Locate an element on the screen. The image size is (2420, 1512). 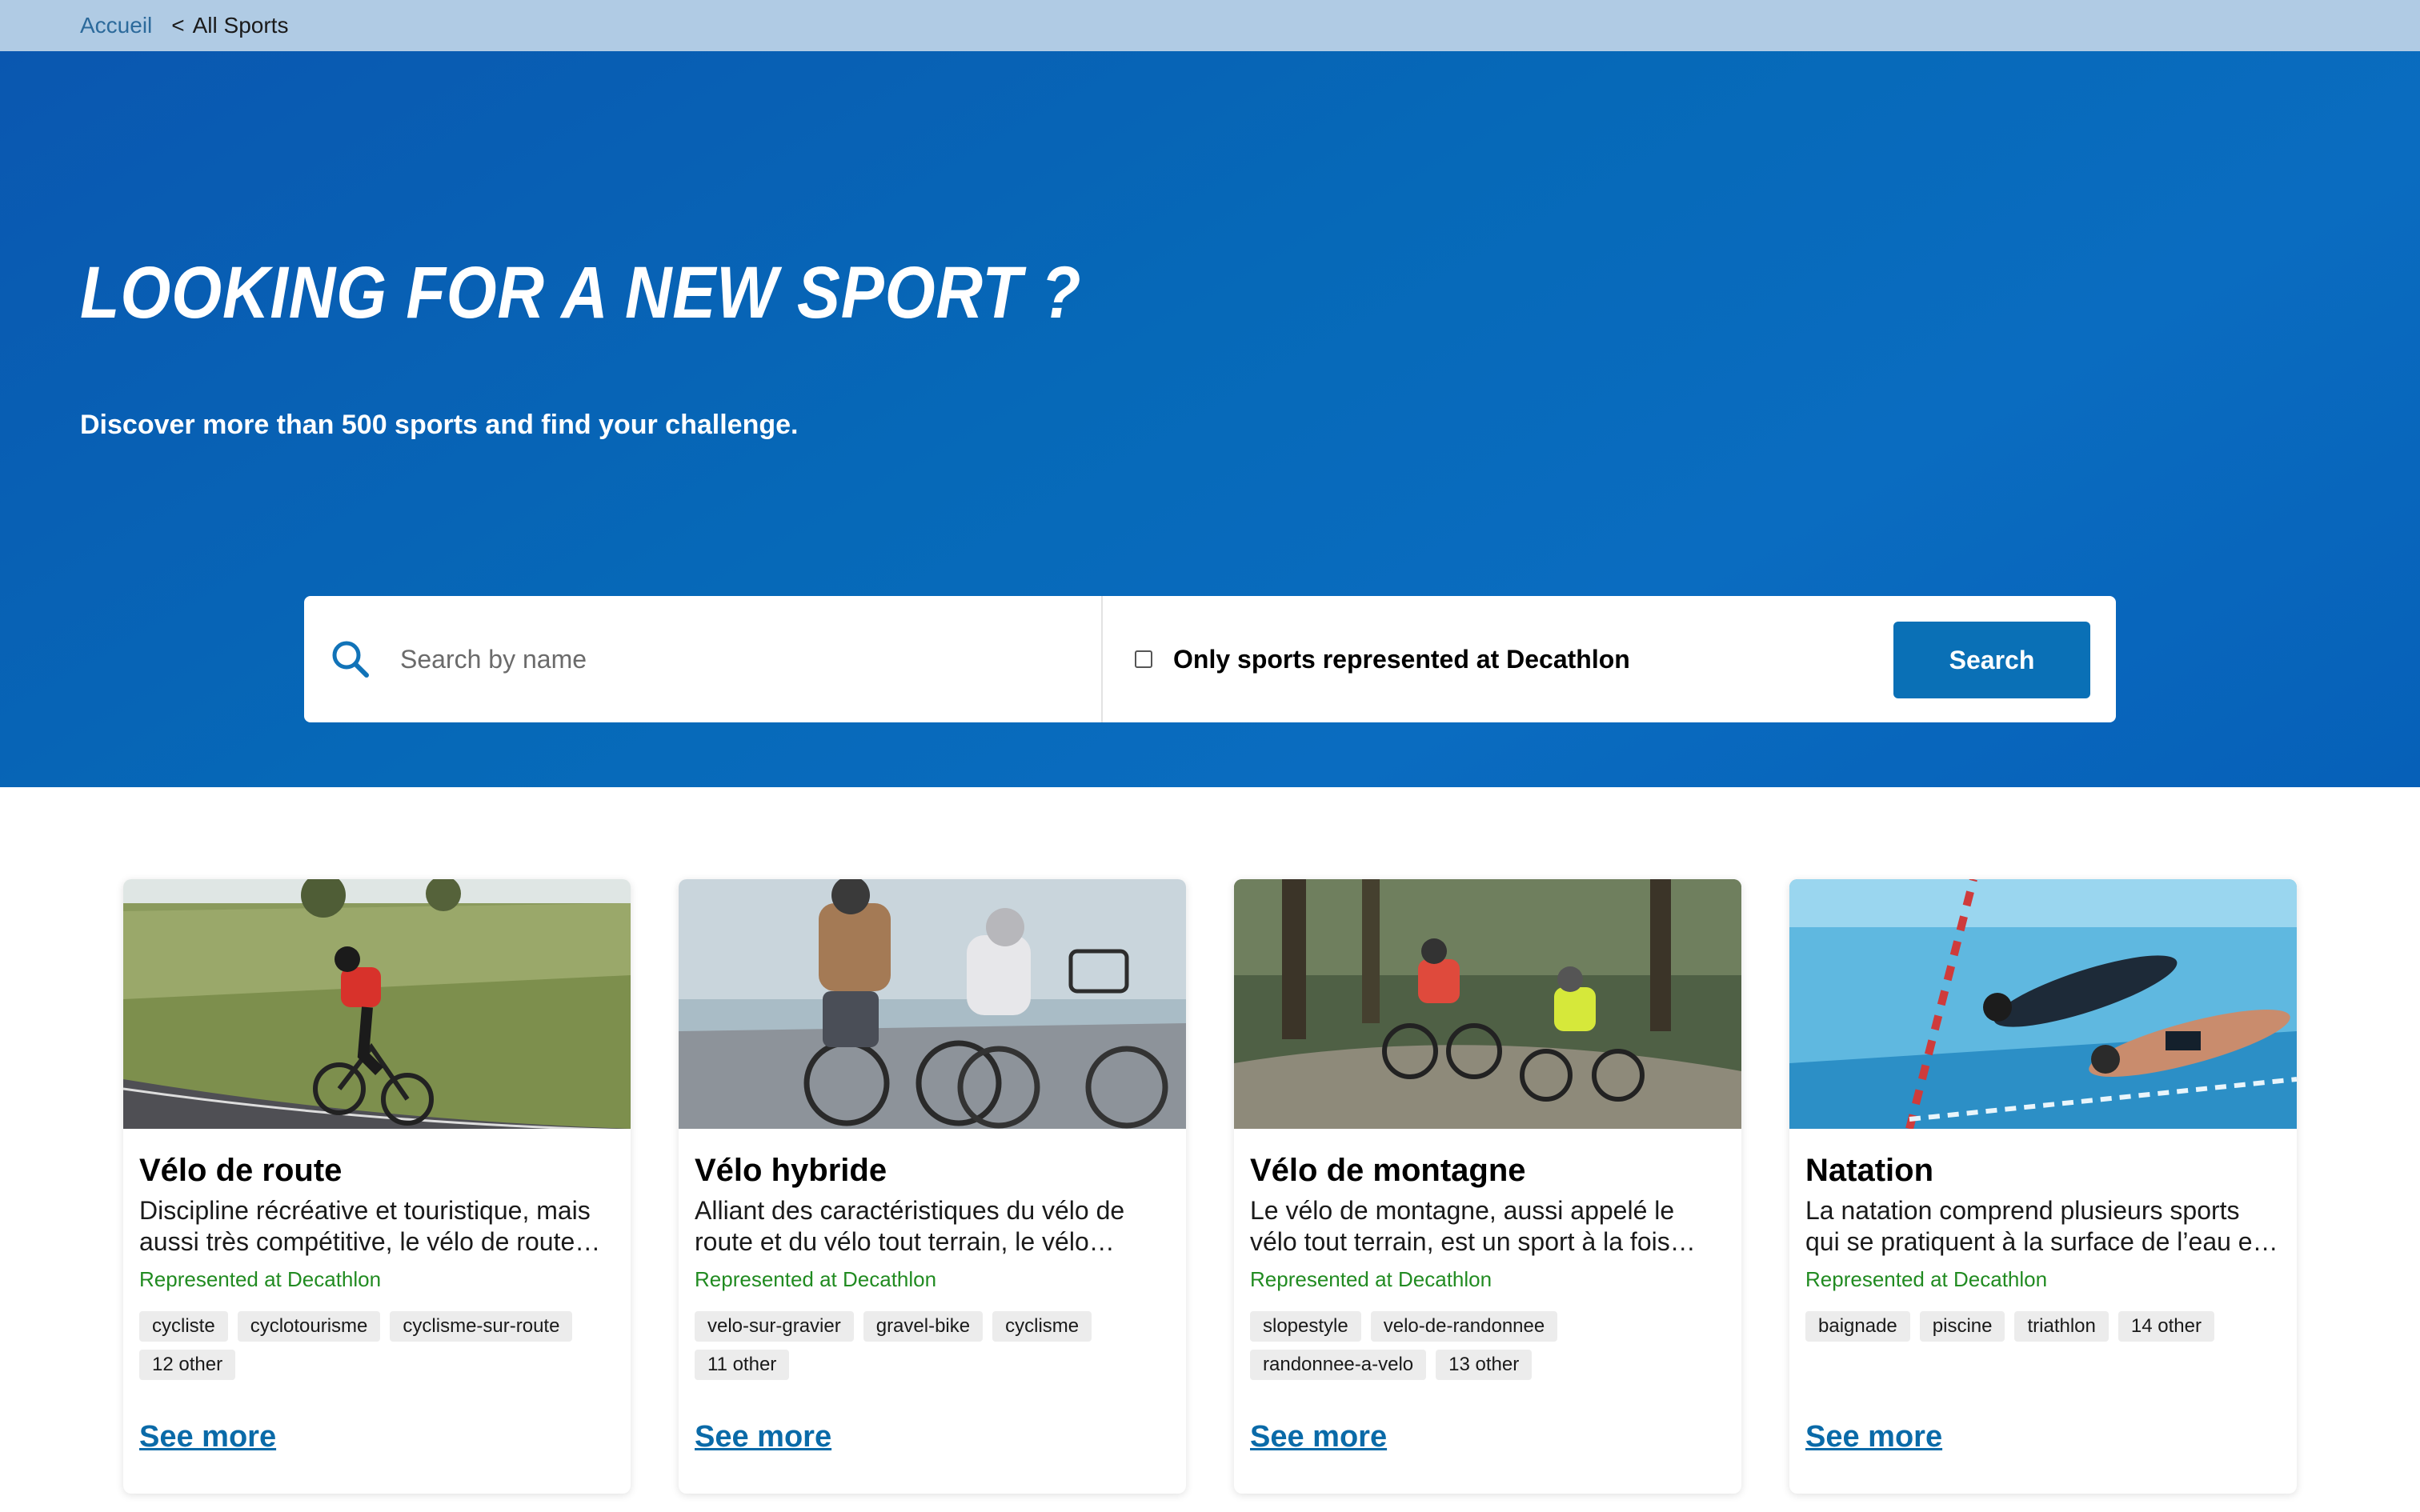
tag-list: baignade piscine triathlon 14 other is located at coordinates (2041, 1326).